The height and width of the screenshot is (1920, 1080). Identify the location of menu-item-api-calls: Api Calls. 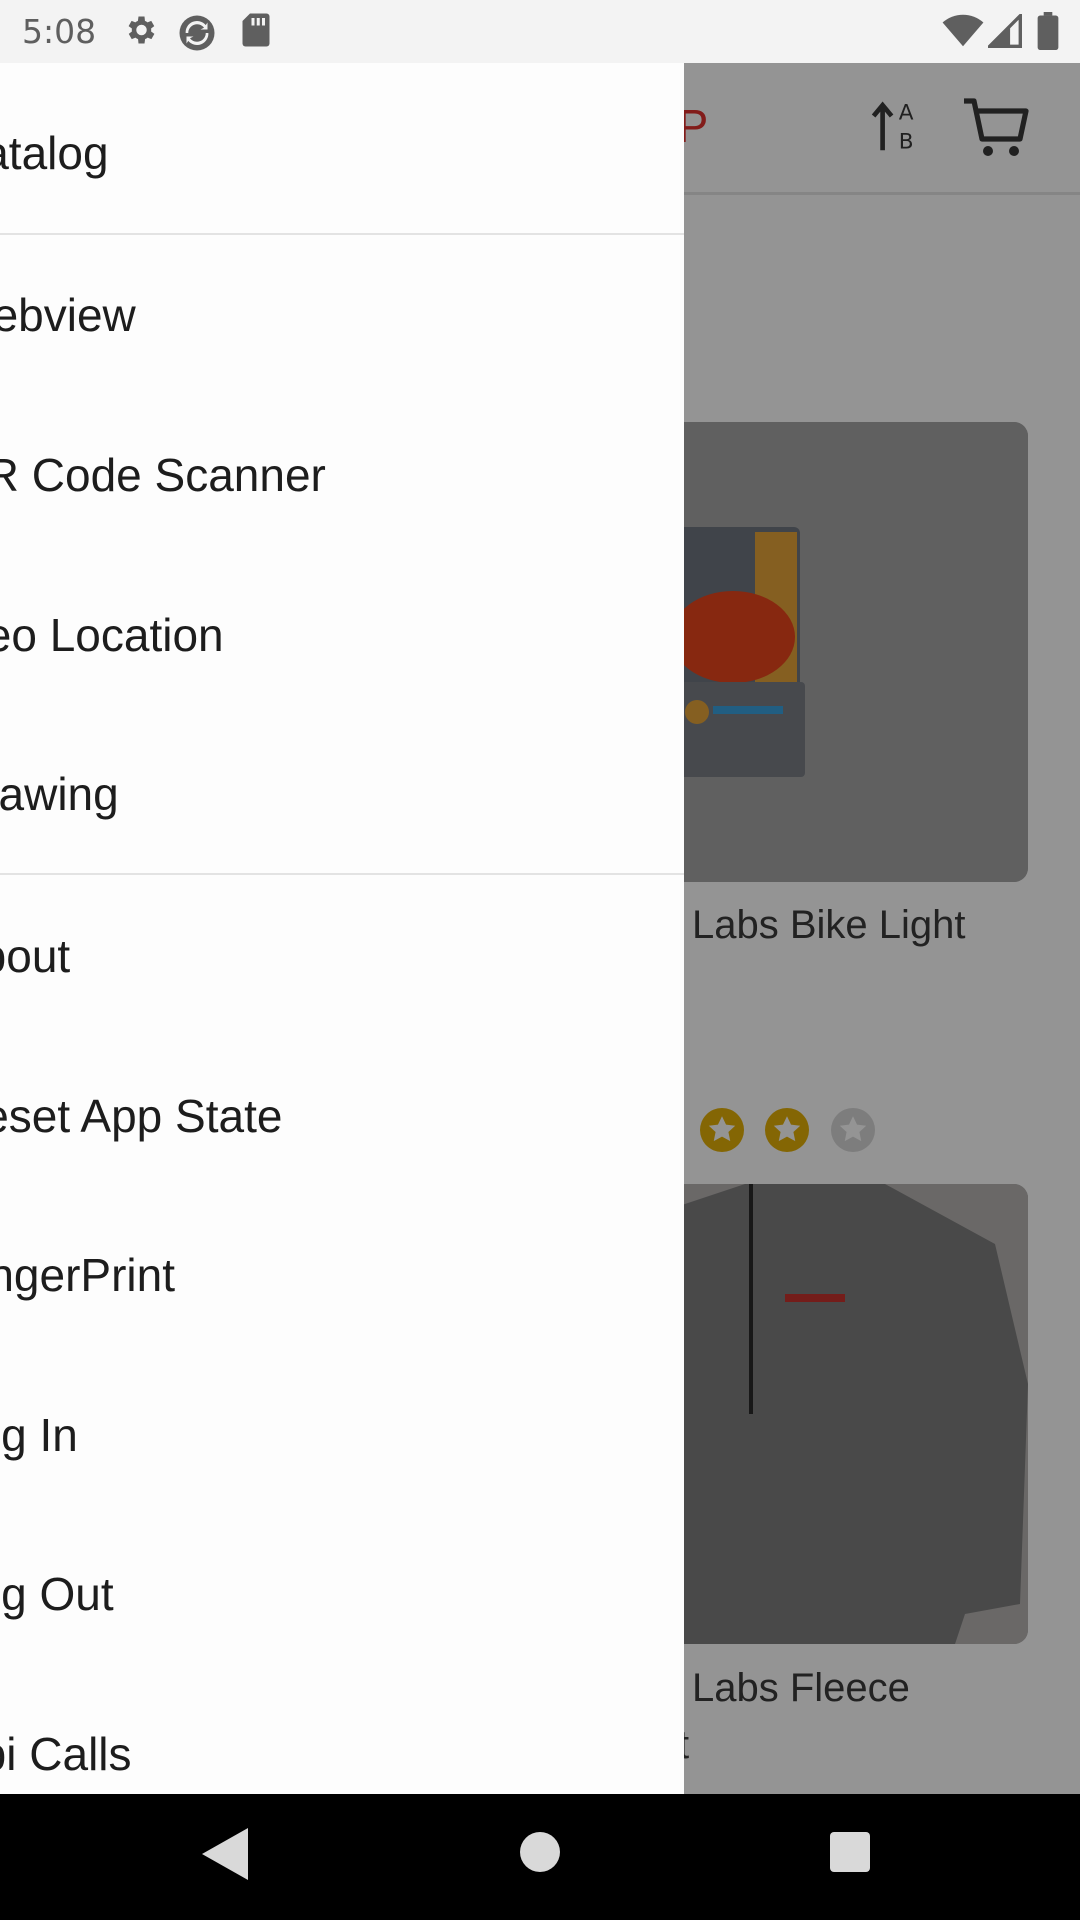
(342, 1745).